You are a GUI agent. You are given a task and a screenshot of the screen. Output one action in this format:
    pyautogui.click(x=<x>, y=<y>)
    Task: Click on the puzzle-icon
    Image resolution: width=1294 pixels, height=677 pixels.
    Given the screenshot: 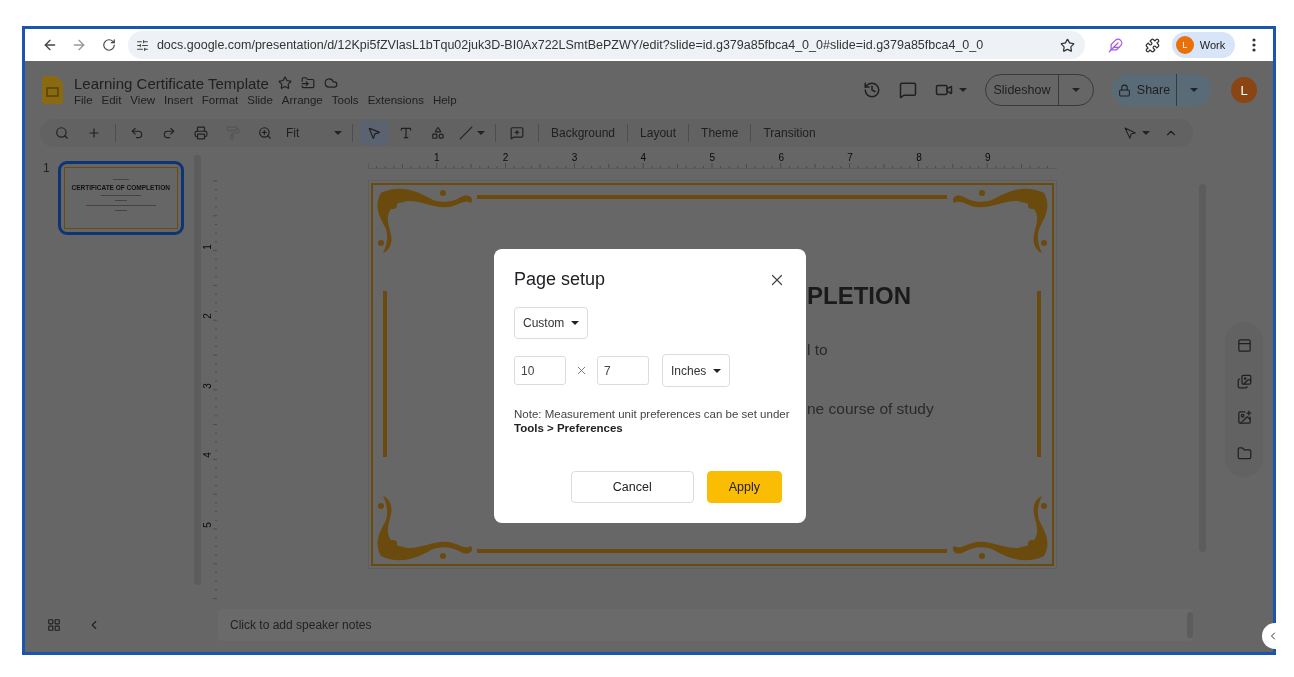 What is the action you would take?
    pyautogui.click(x=1153, y=45)
    